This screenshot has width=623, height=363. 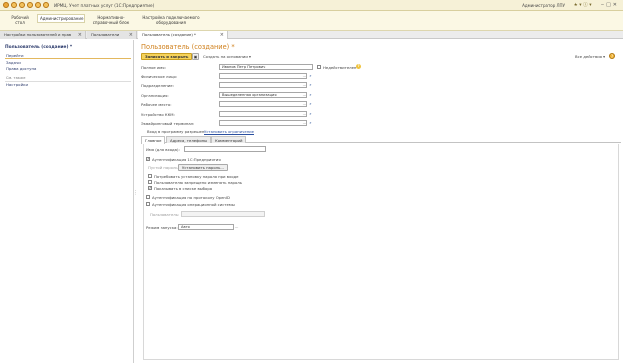 What do you see at coordinates (157, 85) in the screenshot?
I see `department-label: Подразделение:` at bounding box center [157, 85].